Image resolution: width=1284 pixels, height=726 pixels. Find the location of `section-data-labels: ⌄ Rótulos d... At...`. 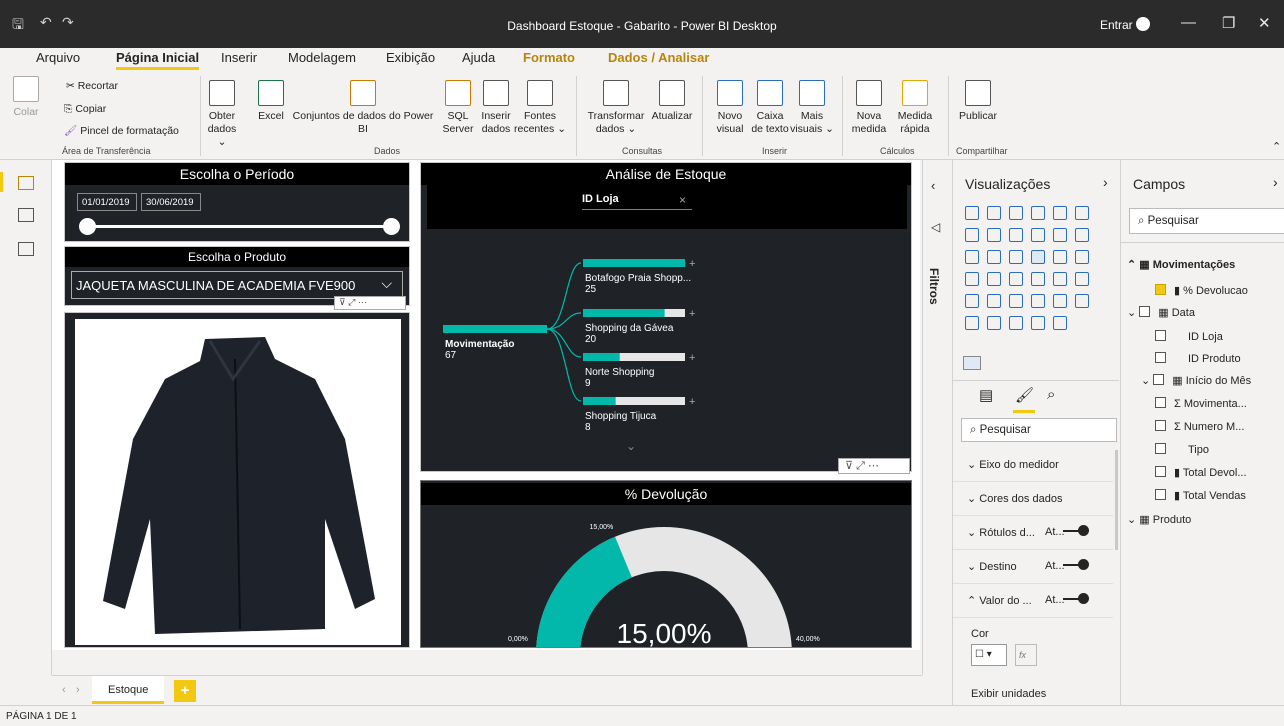

section-data-labels: ⌄ Rótulos d... At... is located at coordinates (1033, 533).